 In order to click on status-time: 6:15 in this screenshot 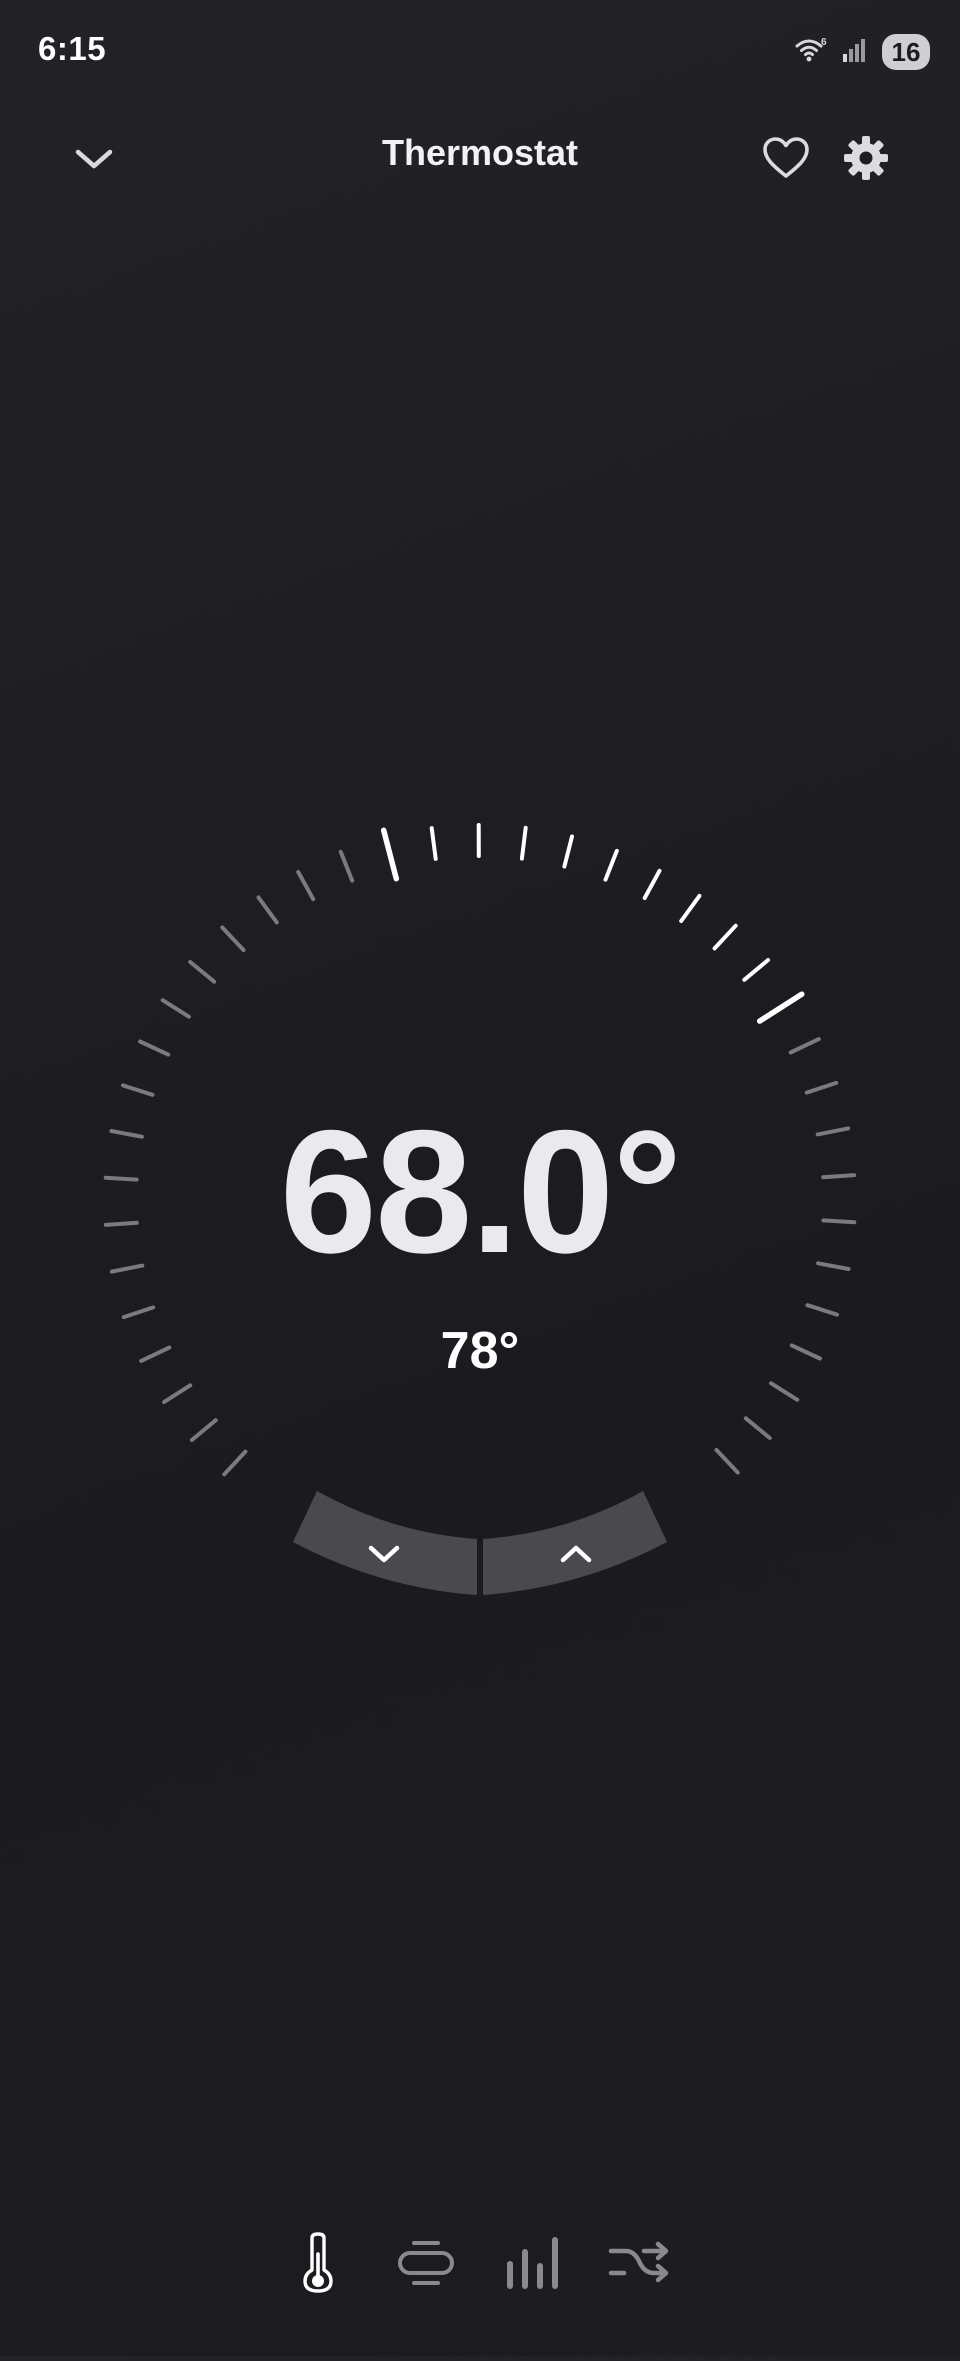, I will do `click(72, 49)`.